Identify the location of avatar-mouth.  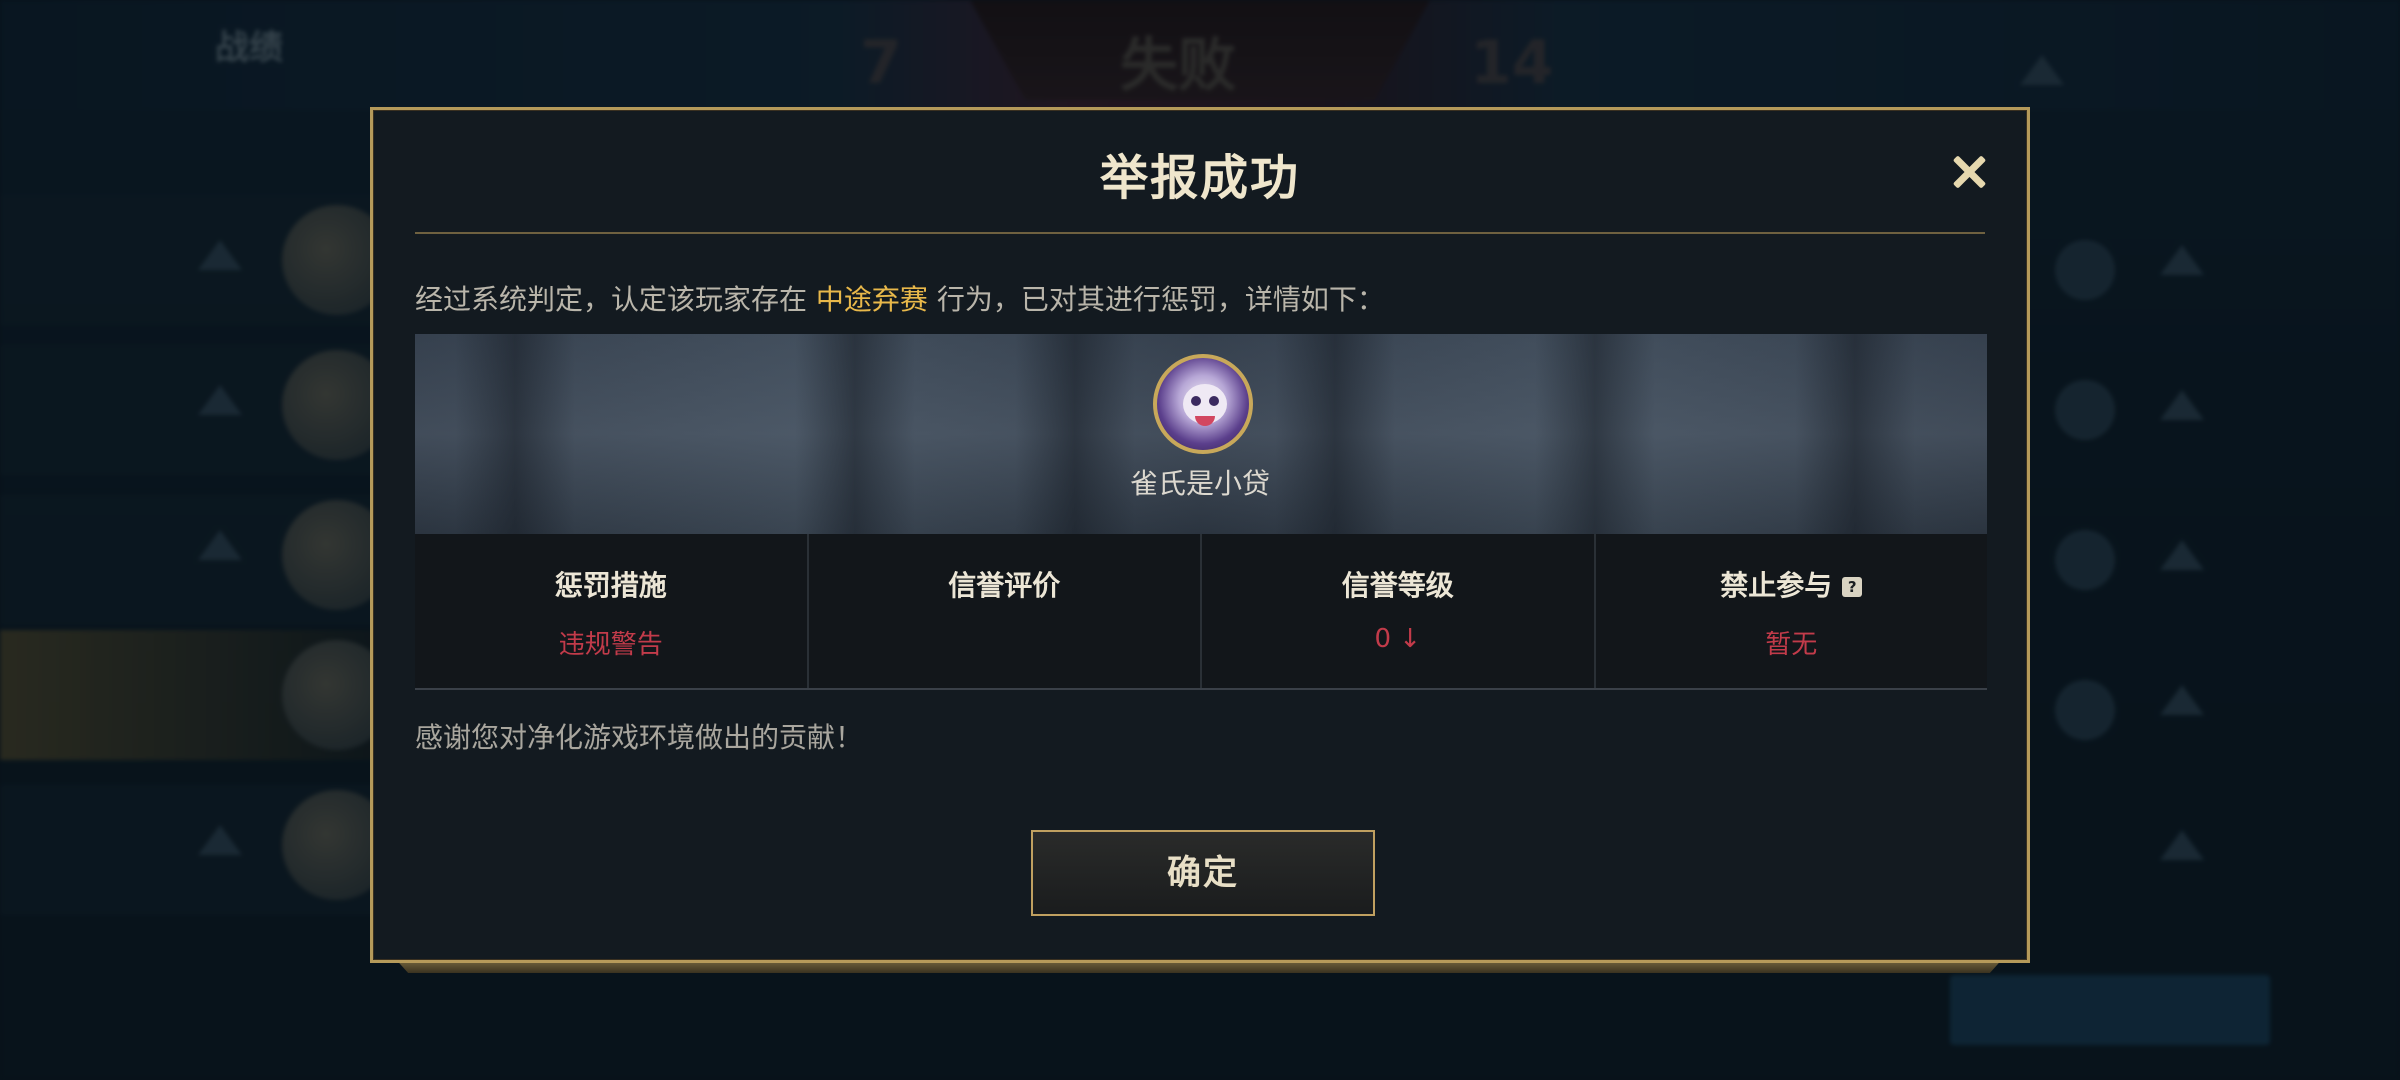
(1205, 421).